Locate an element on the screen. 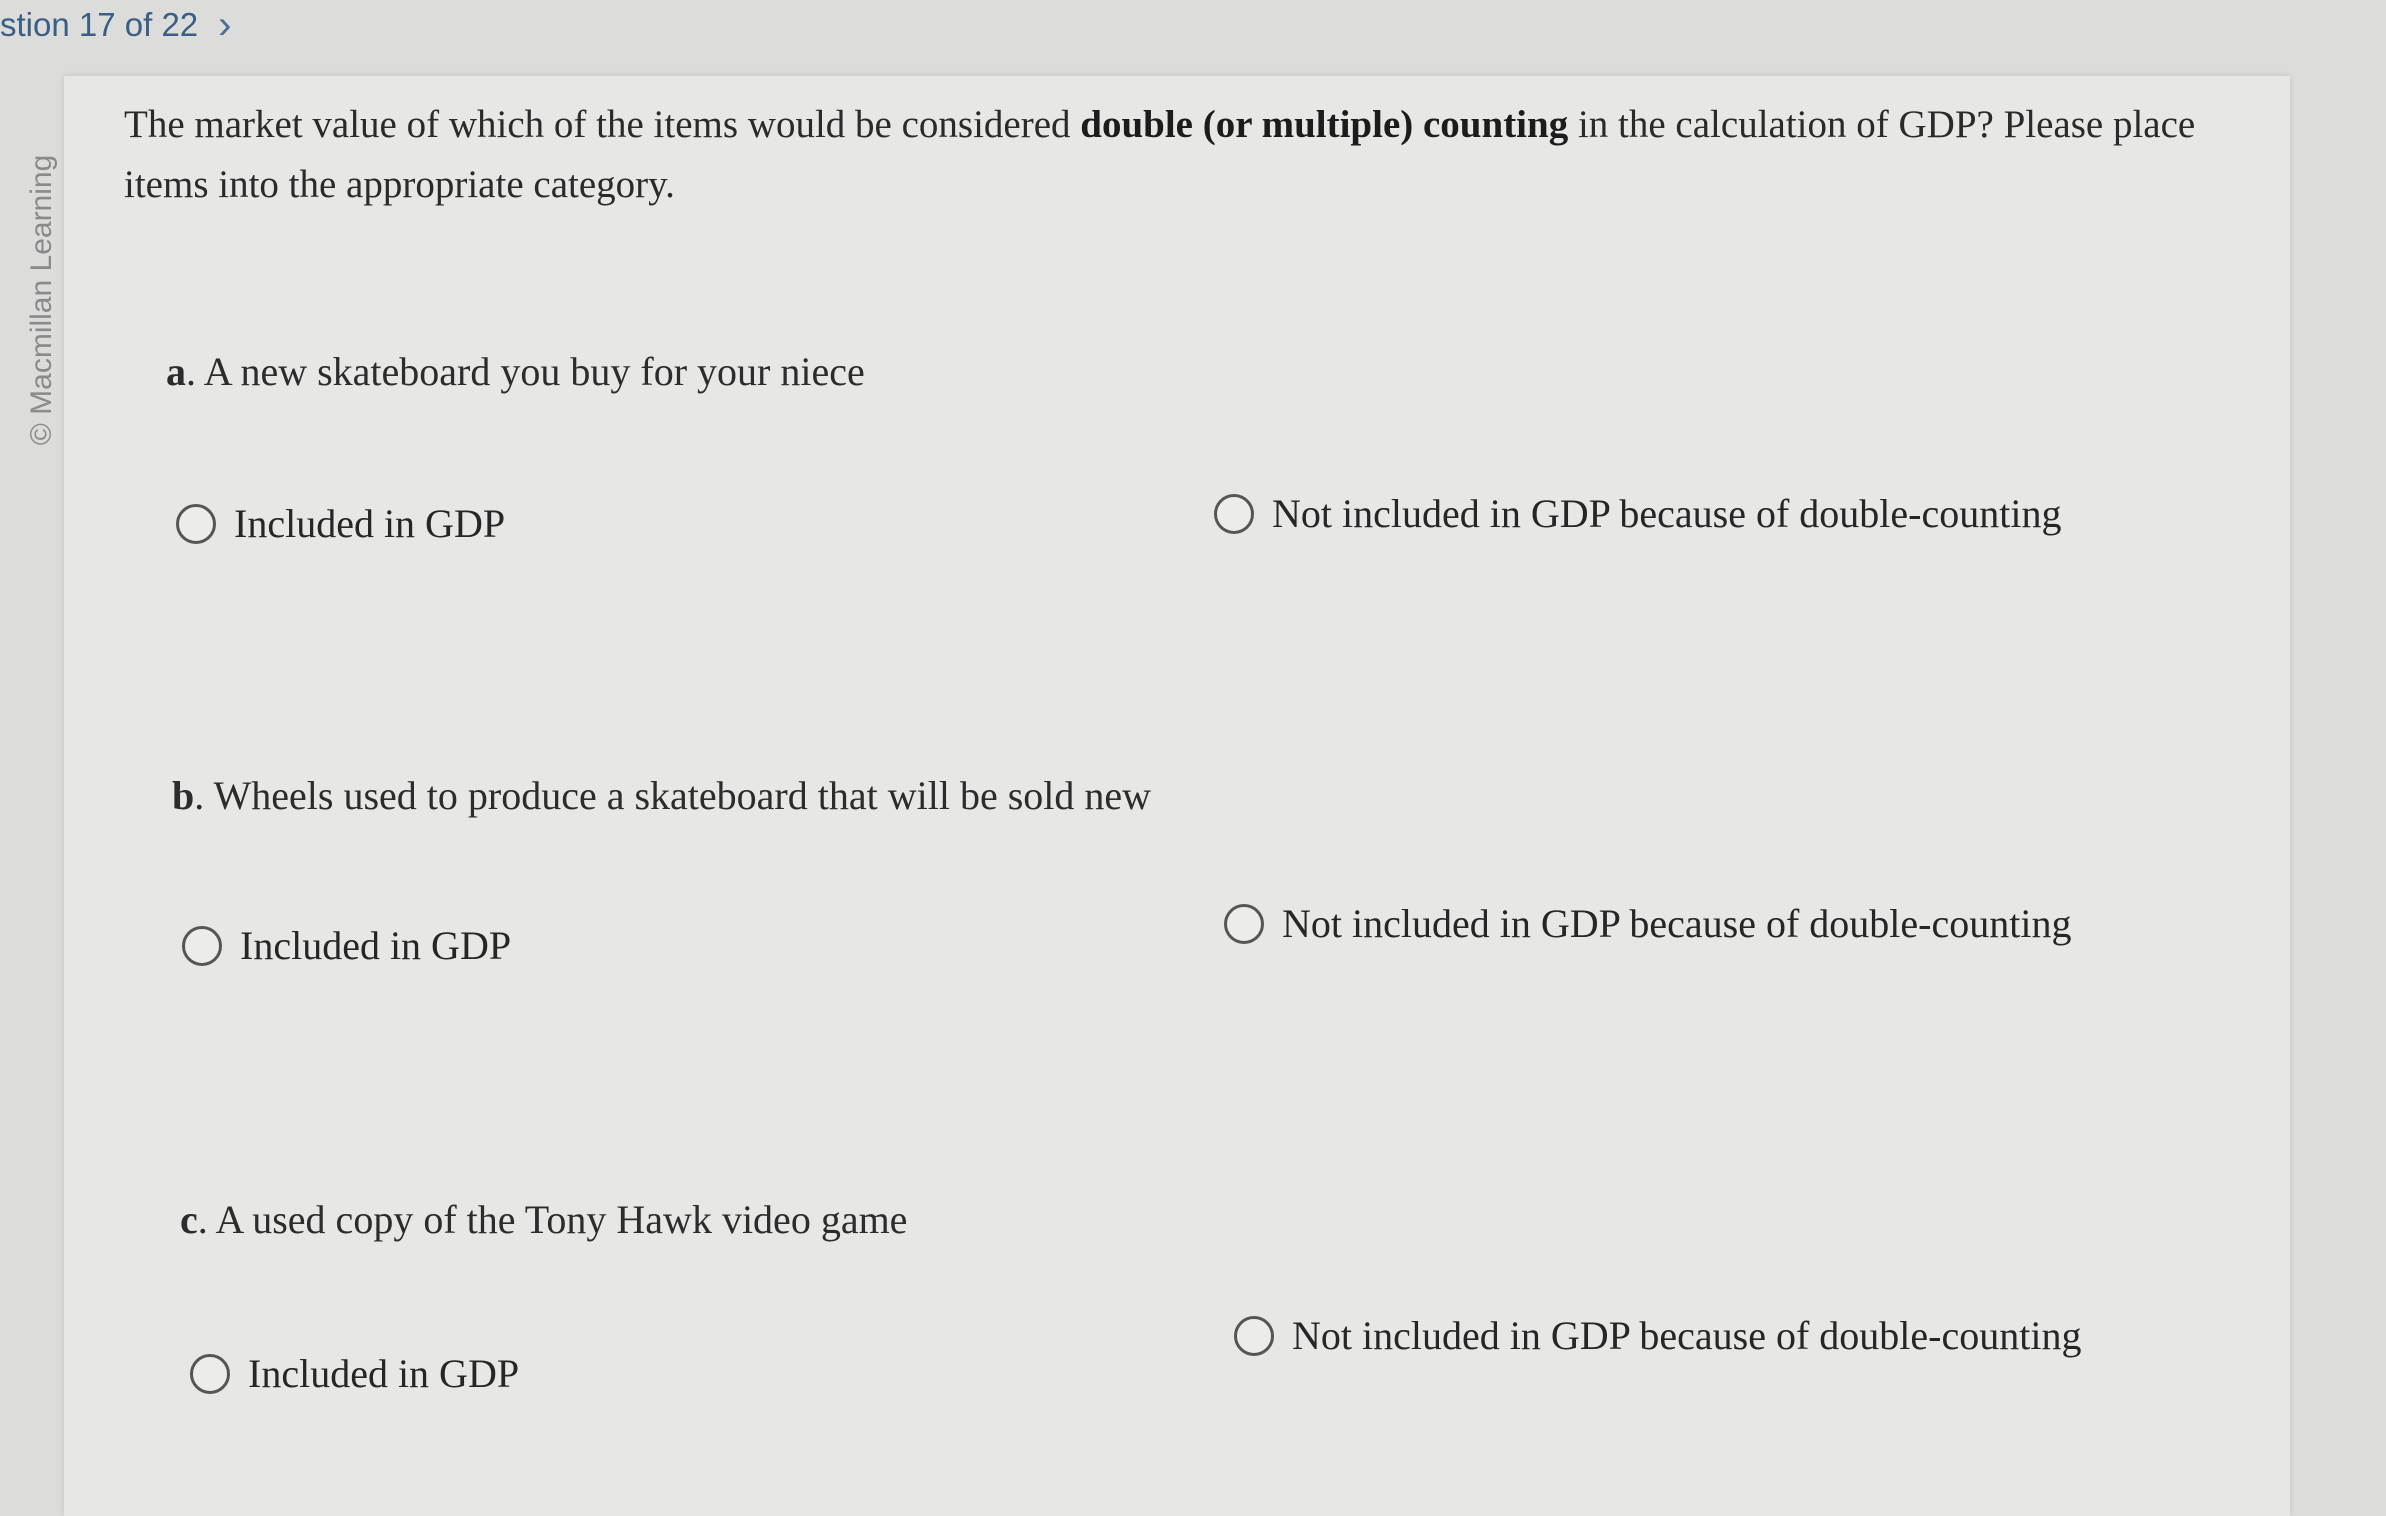 This screenshot has height=1516, width=2386. item-letter: c is located at coordinates (189, 1219).